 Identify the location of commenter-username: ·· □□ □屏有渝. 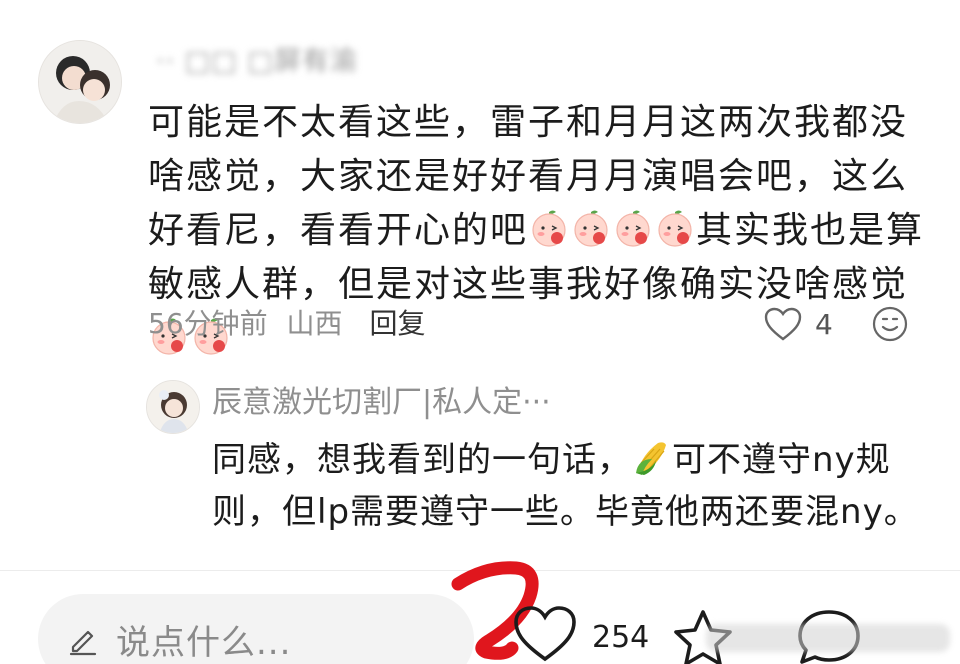
(257, 62).